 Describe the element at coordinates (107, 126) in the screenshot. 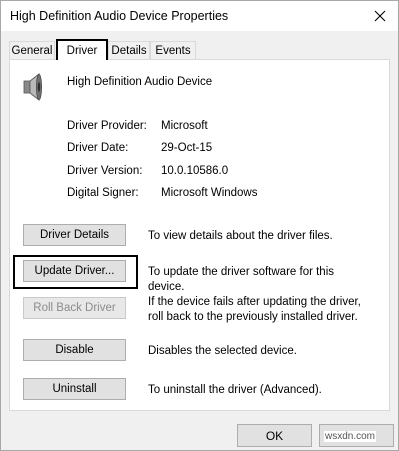

I see `driver-provider-label: Driver Provider:` at that location.